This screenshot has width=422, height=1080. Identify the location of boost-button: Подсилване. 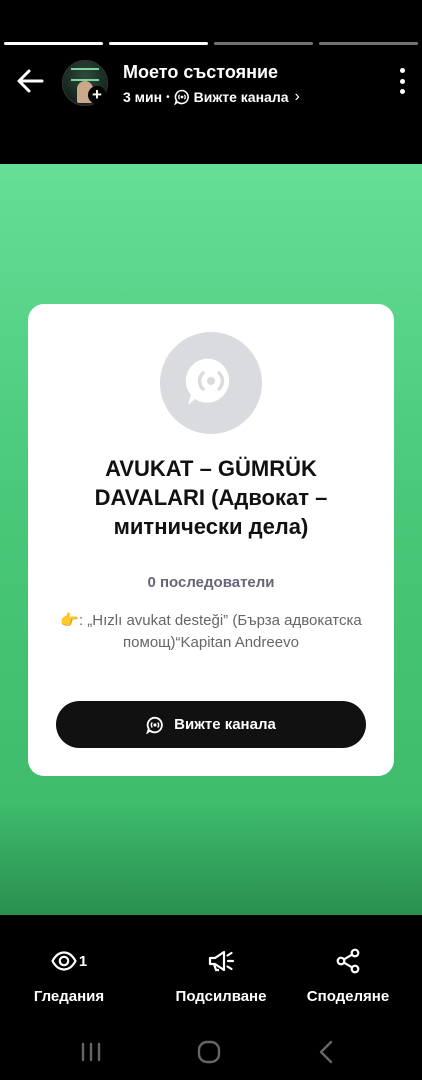
(221, 975).